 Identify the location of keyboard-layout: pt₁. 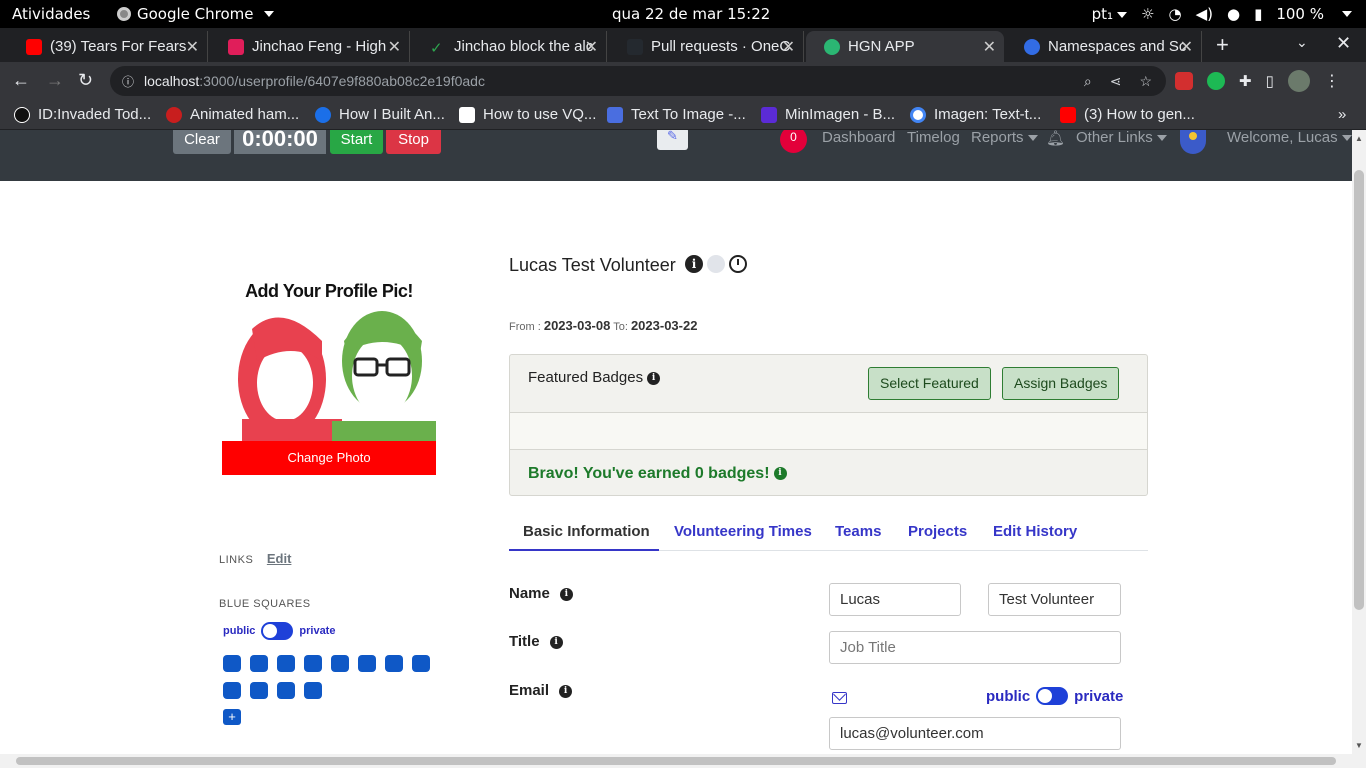
(1110, 14).